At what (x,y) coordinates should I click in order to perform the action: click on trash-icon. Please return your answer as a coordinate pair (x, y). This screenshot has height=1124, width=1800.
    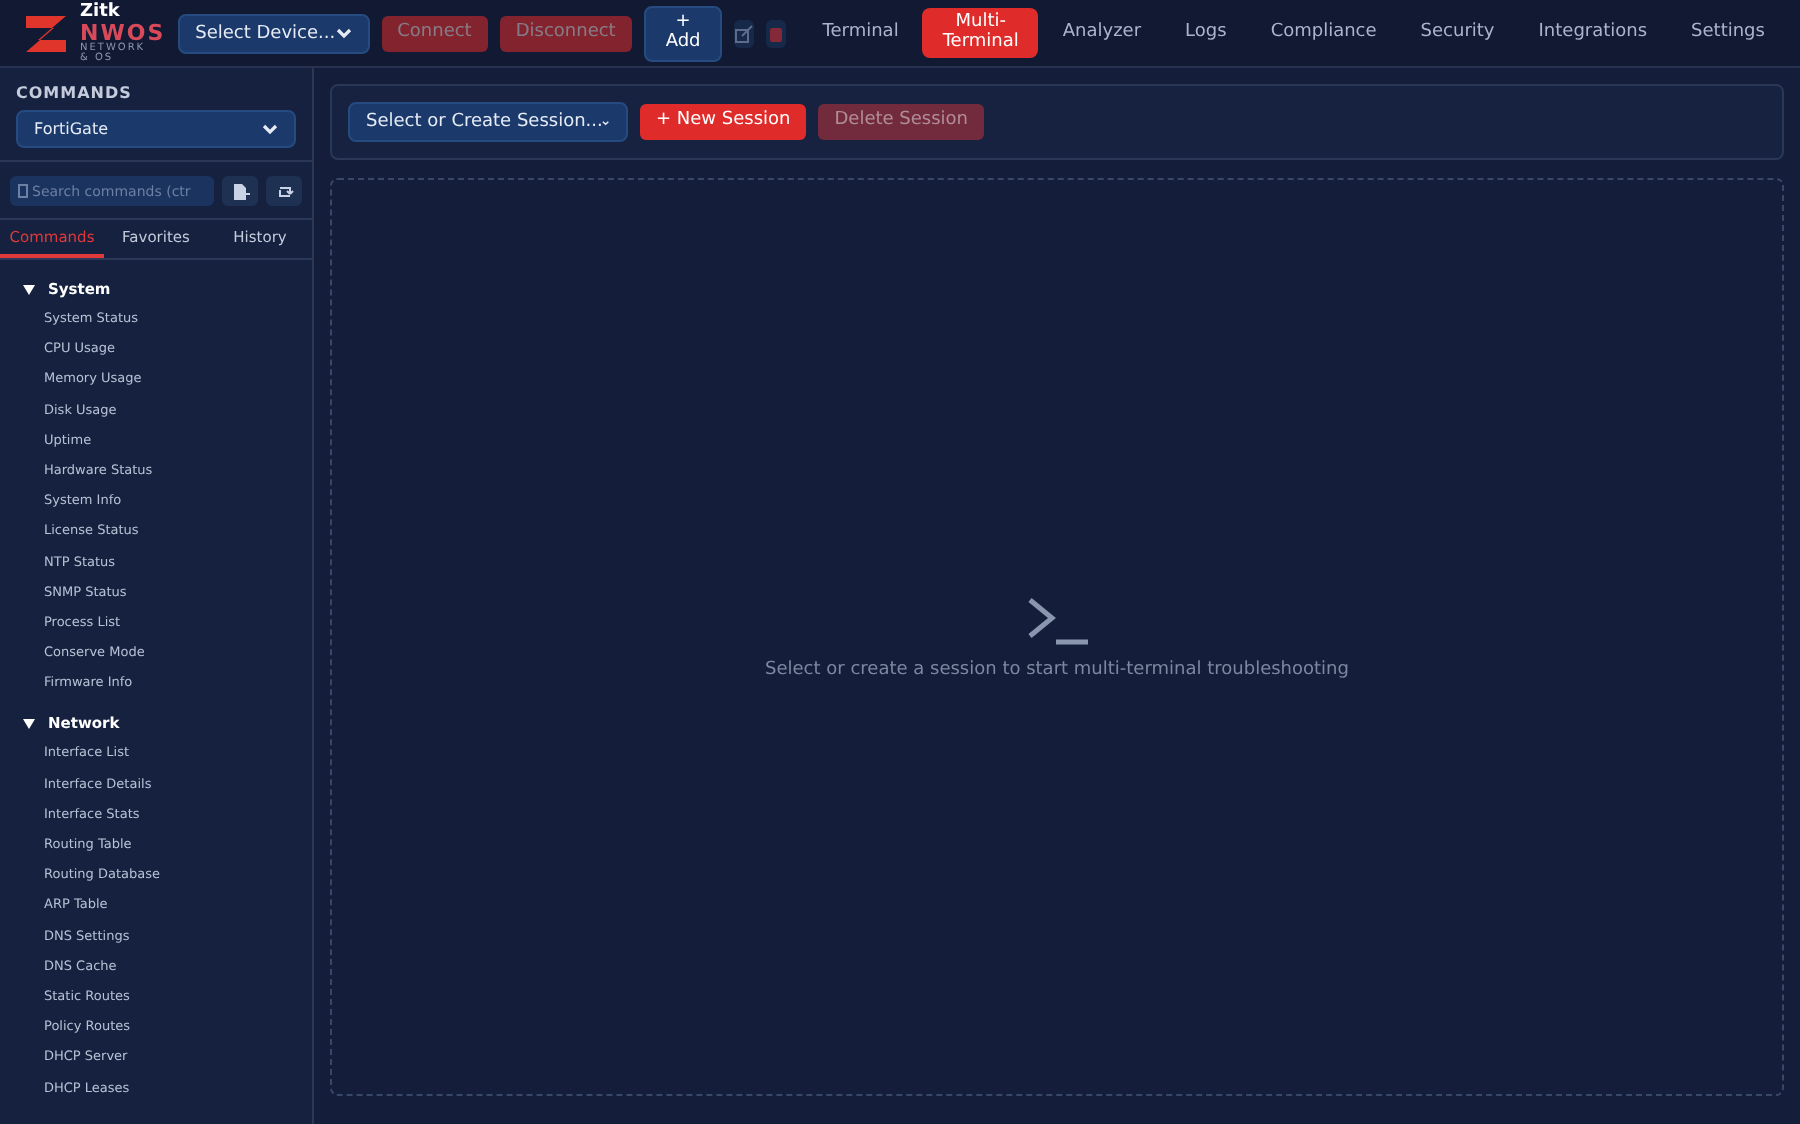
    Looking at the image, I should click on (776, 33).